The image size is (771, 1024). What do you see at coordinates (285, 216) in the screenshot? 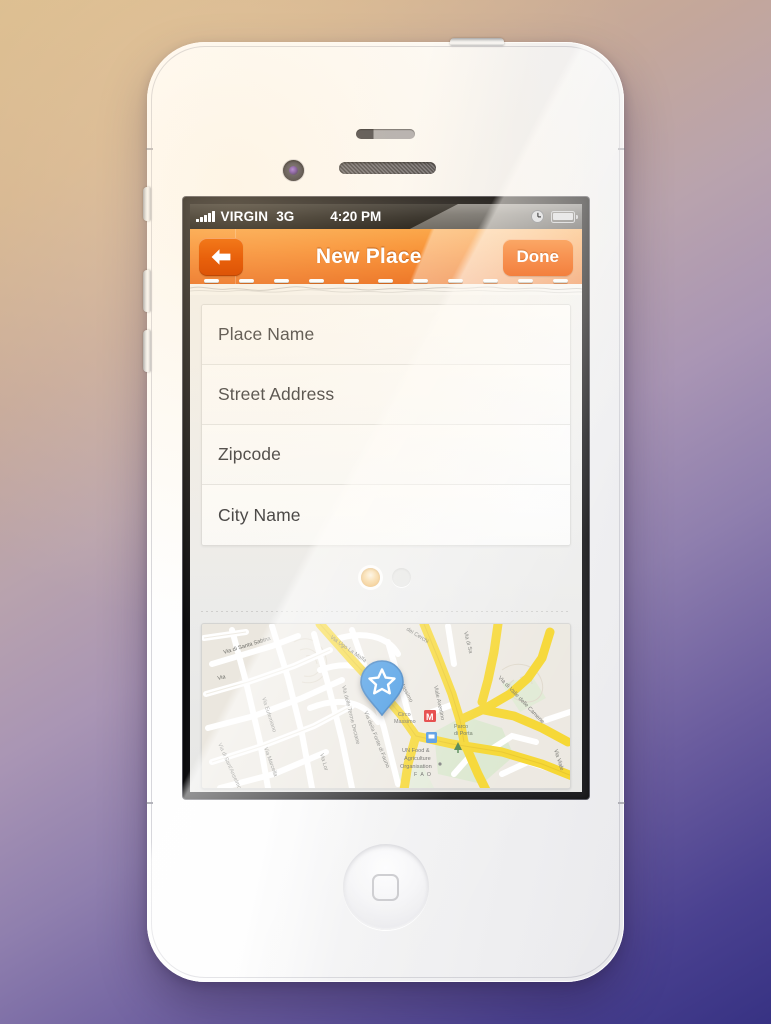
I see `network-type-label: 3G` at bounding box center [285, 216].